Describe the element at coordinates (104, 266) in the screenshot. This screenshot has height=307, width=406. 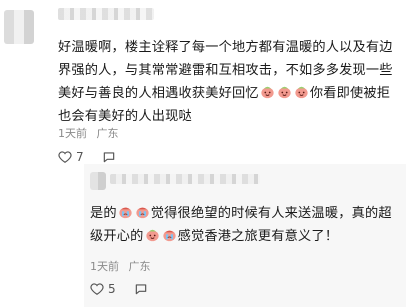
I see `reply-time: 1天前` at that location.